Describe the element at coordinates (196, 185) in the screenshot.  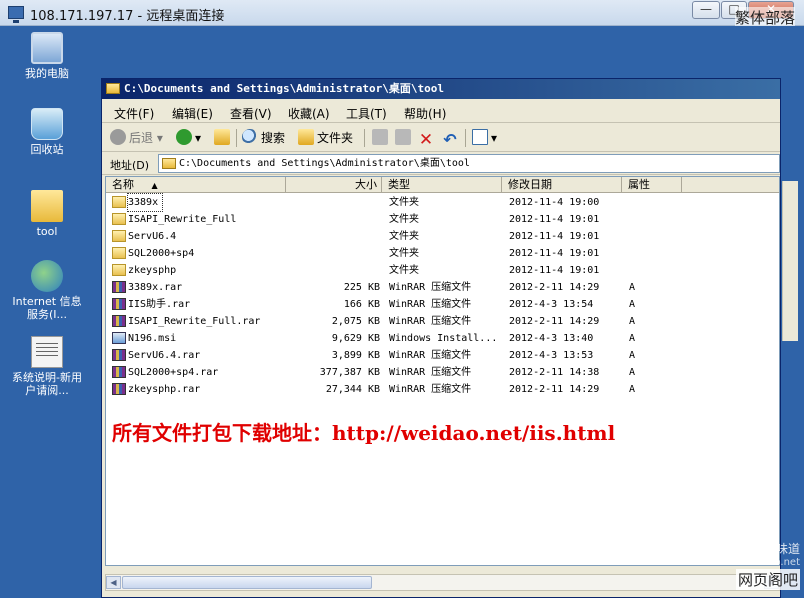
I see `column-header-name: 名称 ▲` at that location.